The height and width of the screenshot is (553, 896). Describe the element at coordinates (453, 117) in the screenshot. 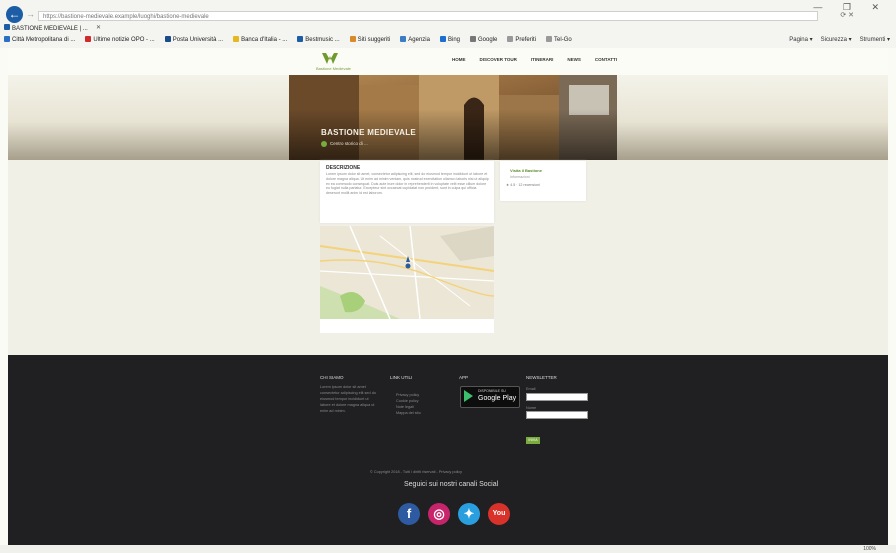

I see `hero-photo` at that location.